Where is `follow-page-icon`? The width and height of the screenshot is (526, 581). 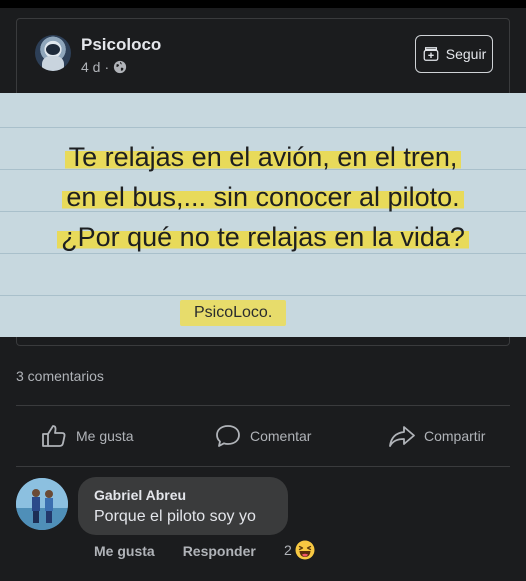
follow-page-icon is located at coordinates (431, 54).